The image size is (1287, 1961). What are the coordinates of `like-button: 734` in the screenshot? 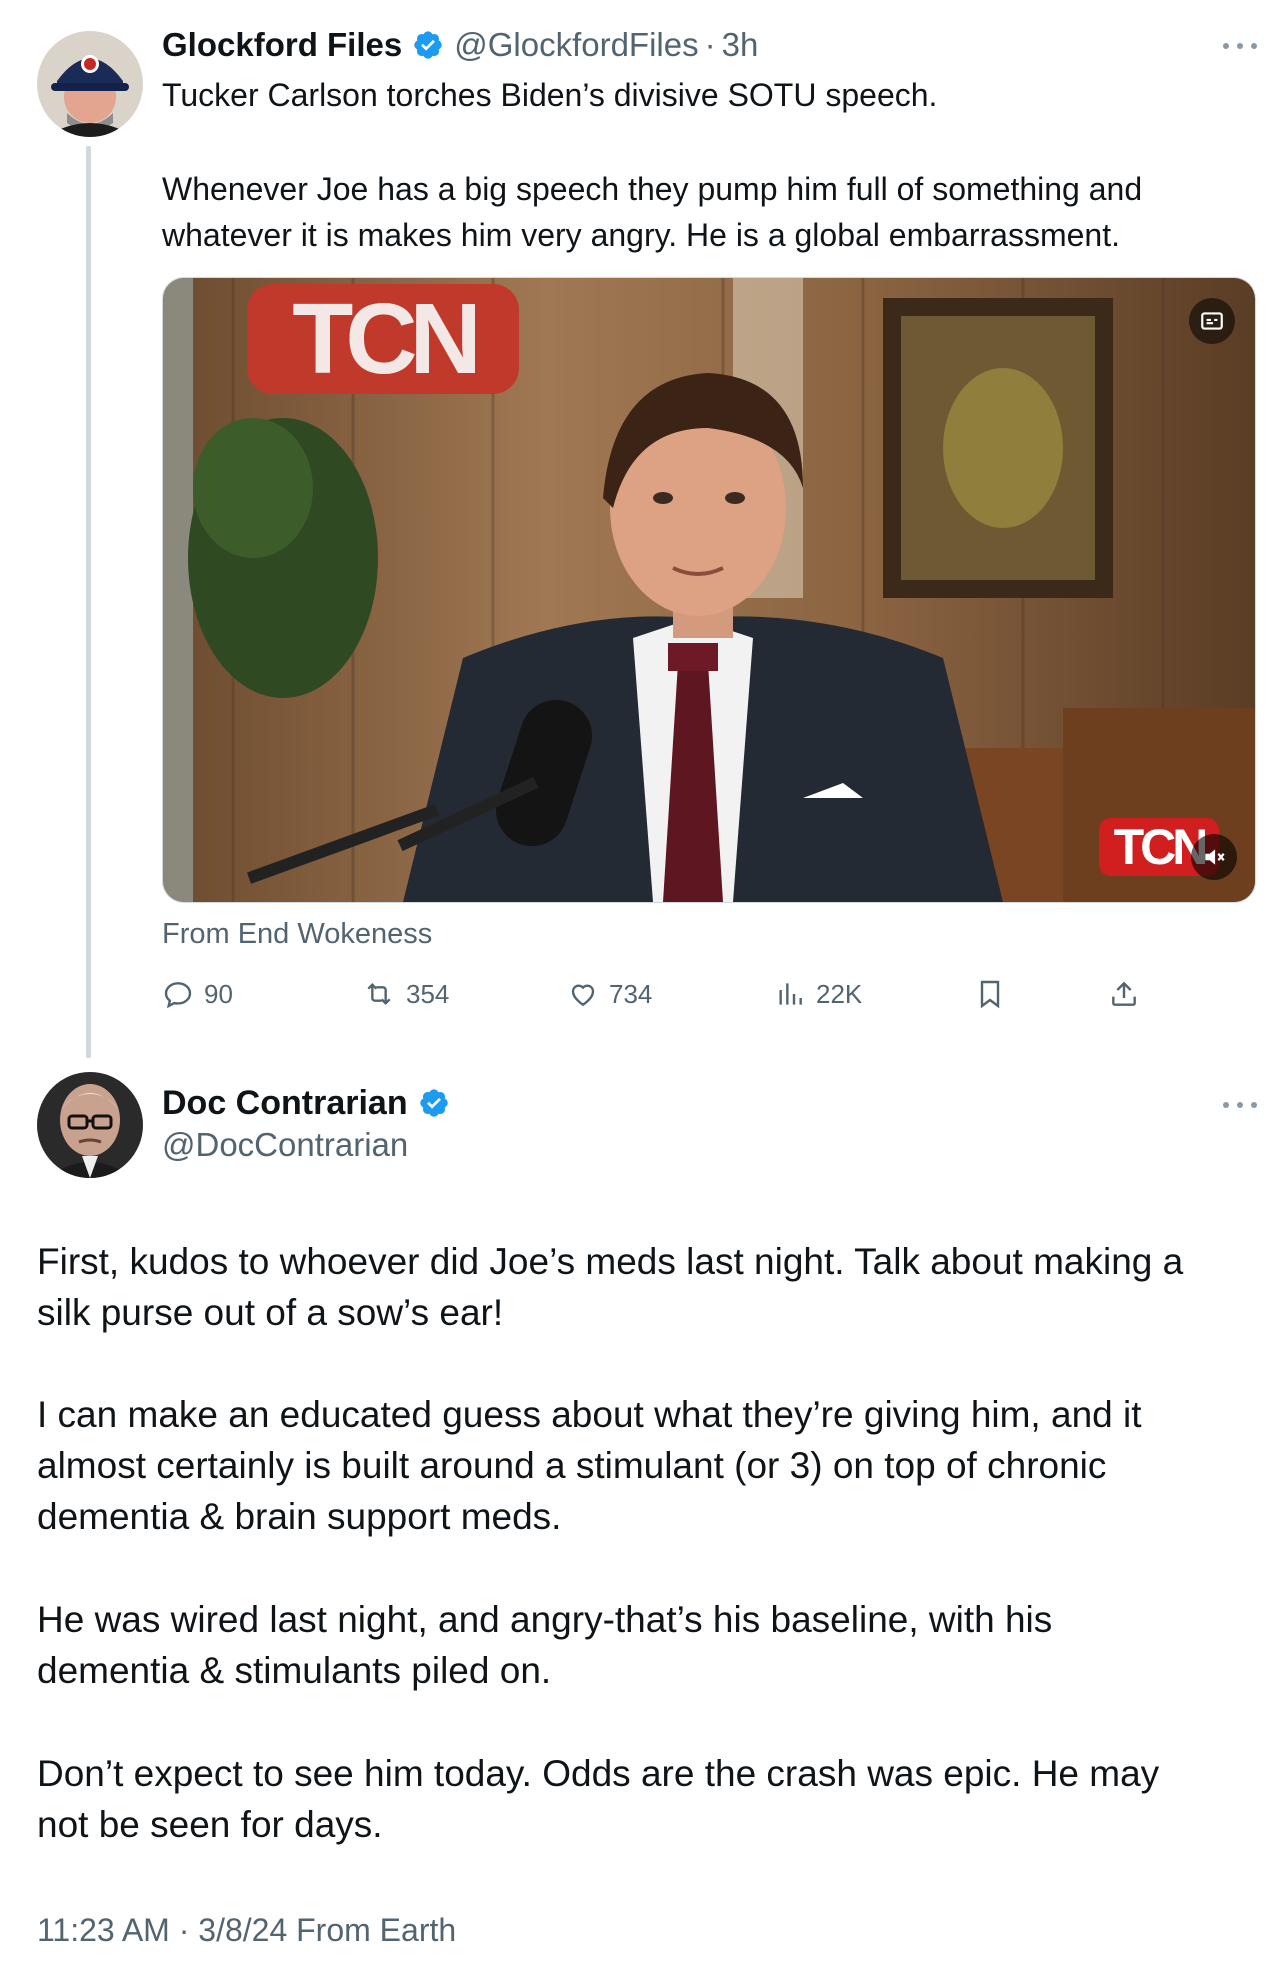 It's located at (609, 994).